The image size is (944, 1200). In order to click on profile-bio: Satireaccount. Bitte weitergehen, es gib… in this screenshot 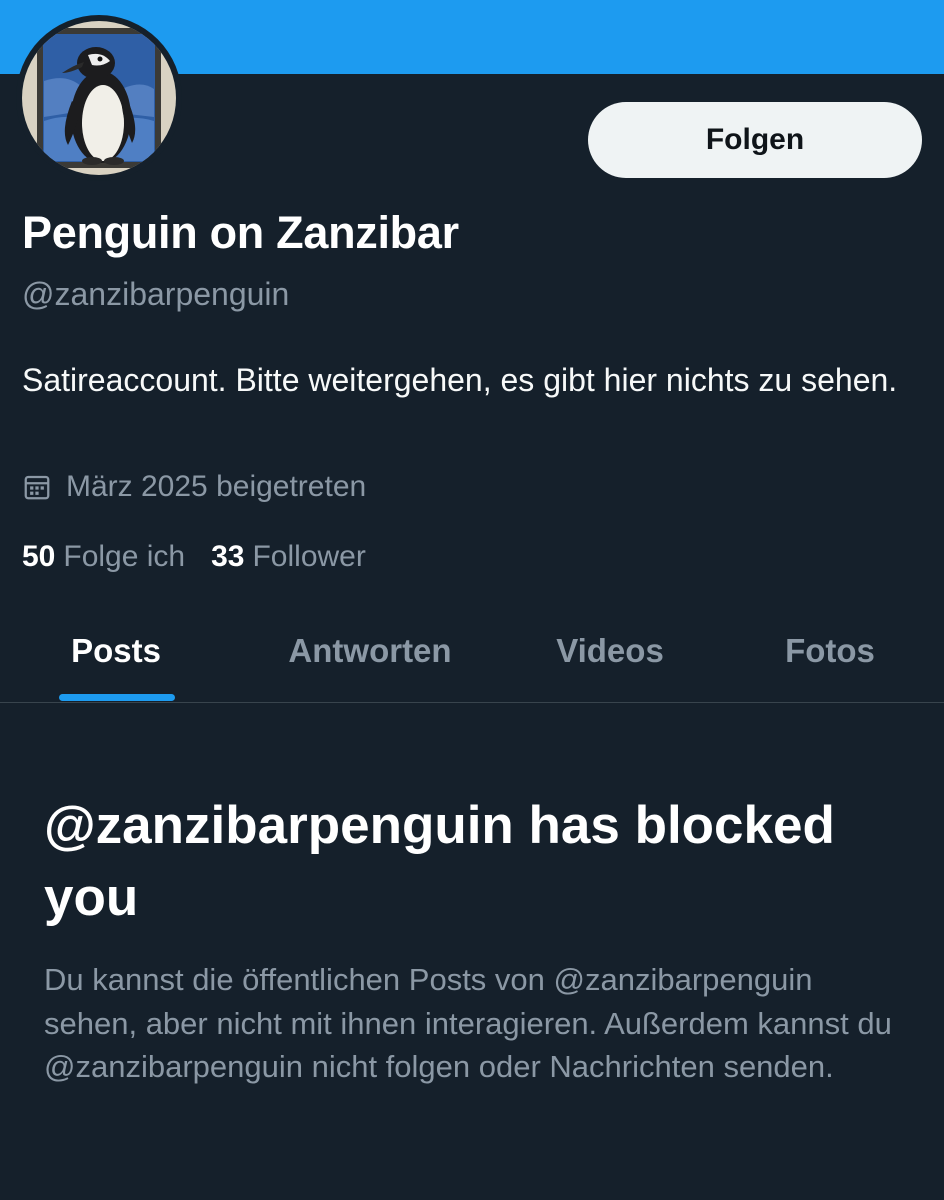, I will do `click(460, 380)`.